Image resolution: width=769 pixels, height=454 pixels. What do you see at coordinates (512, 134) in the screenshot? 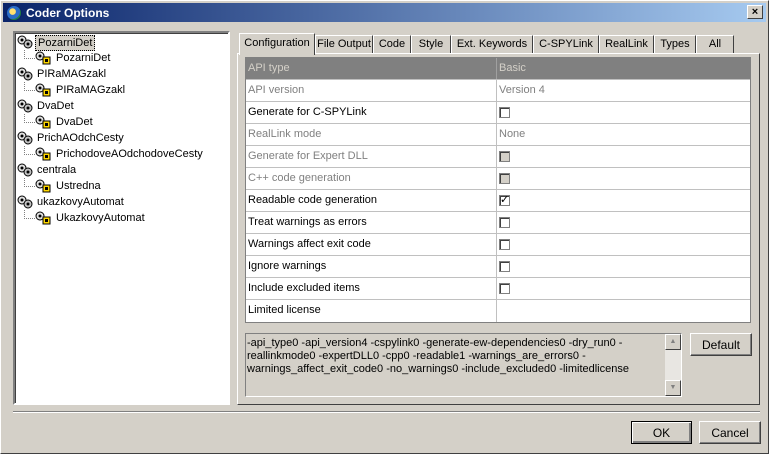
I see `property-value: None` at bounding box center [512, 134].